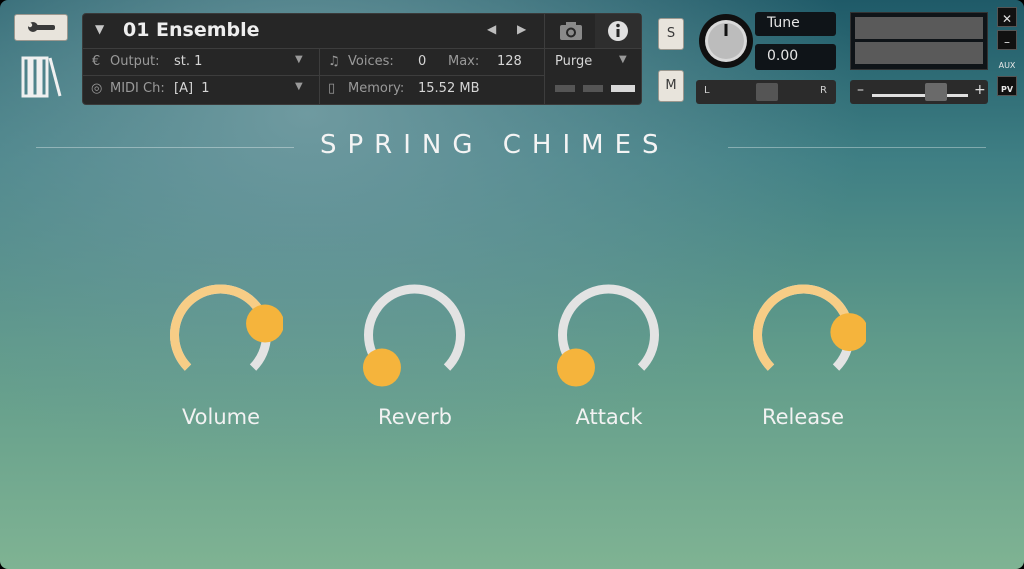  Describe the element at coordinates (334, 61) in the screenshot. I see `voices-icon: ♫` at that location.